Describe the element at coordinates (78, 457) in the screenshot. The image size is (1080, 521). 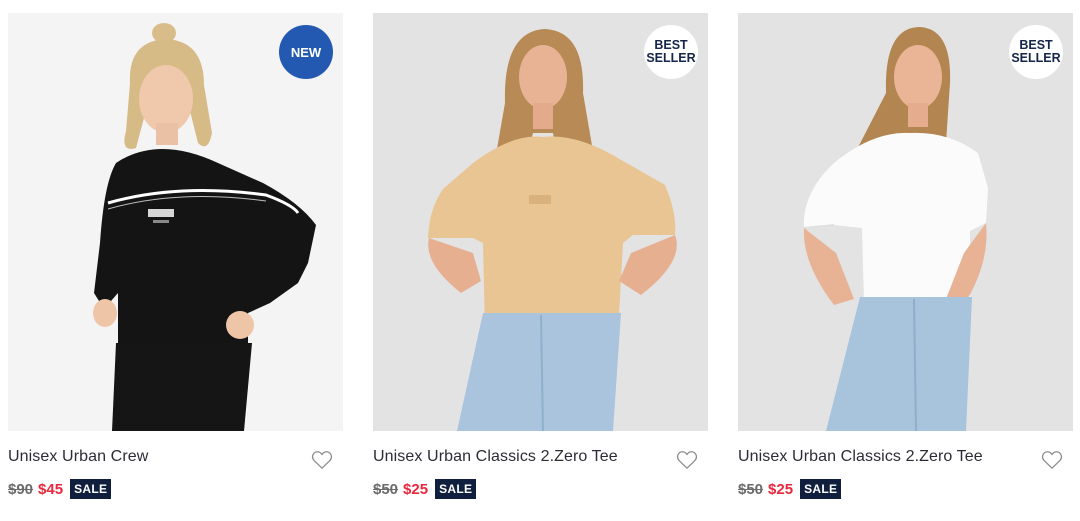
I see `product-name: Unisex Urban Crew` at that location.